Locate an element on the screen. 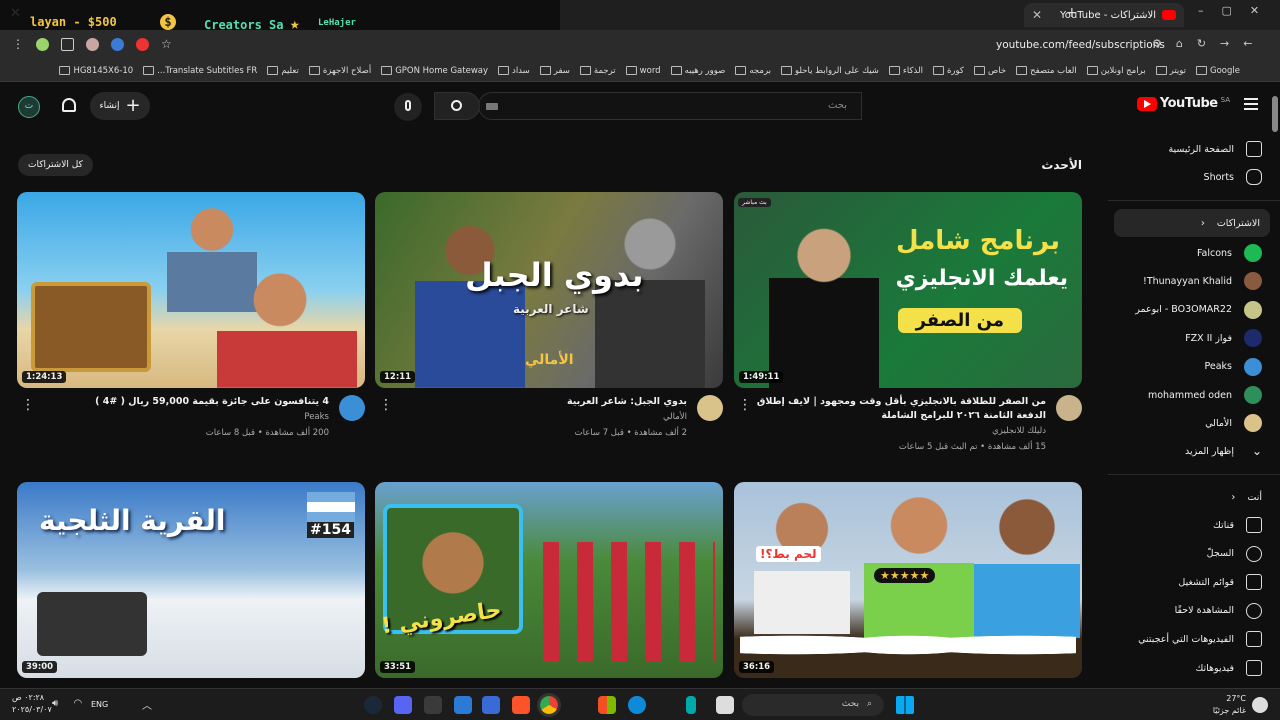 Image resolution: width=1280 pixels, height=720 pixels. bookmark-item: برمجه is located at coordinates (753, 71).